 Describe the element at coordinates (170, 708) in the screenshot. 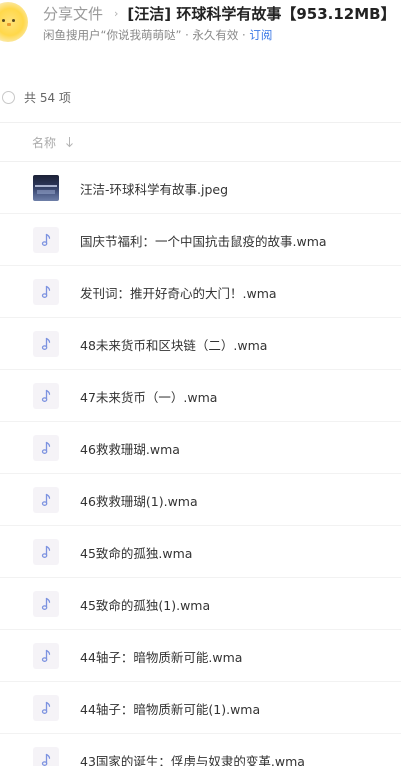

I see `file-name: 44轴子：暗物质新可能(1).wma` at that location.